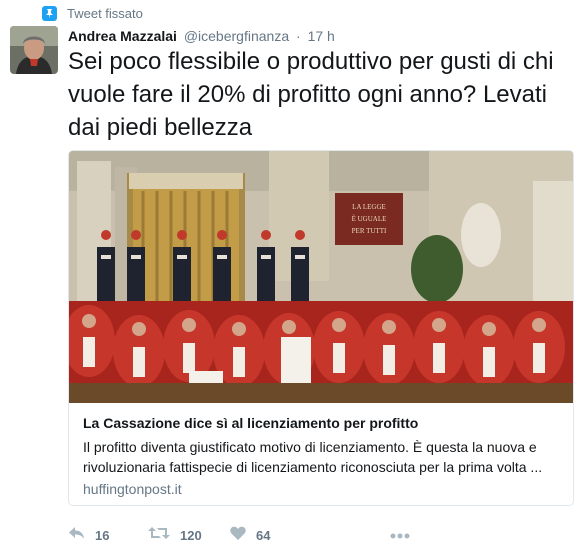  Describe the element at coordinates (34, 50) in the screenshot. I see `avatar` at that location.